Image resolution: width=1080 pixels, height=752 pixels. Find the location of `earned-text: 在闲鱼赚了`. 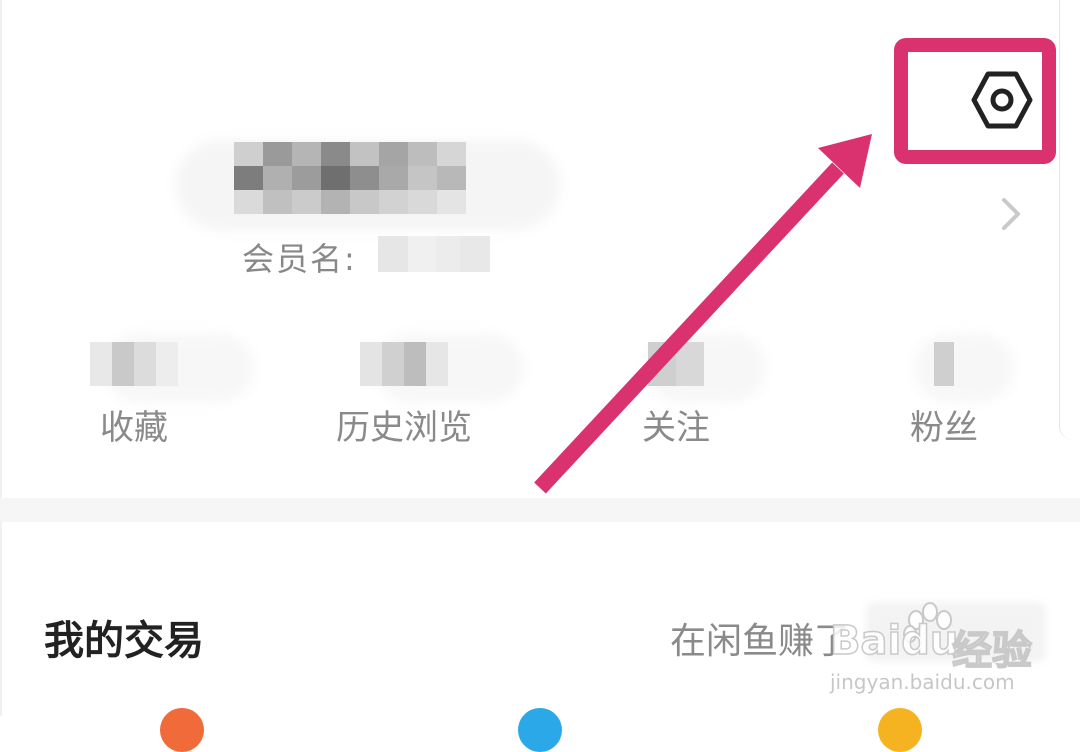

earned-text: 在闲鱼赚了 is located at coordinates (760, 638).